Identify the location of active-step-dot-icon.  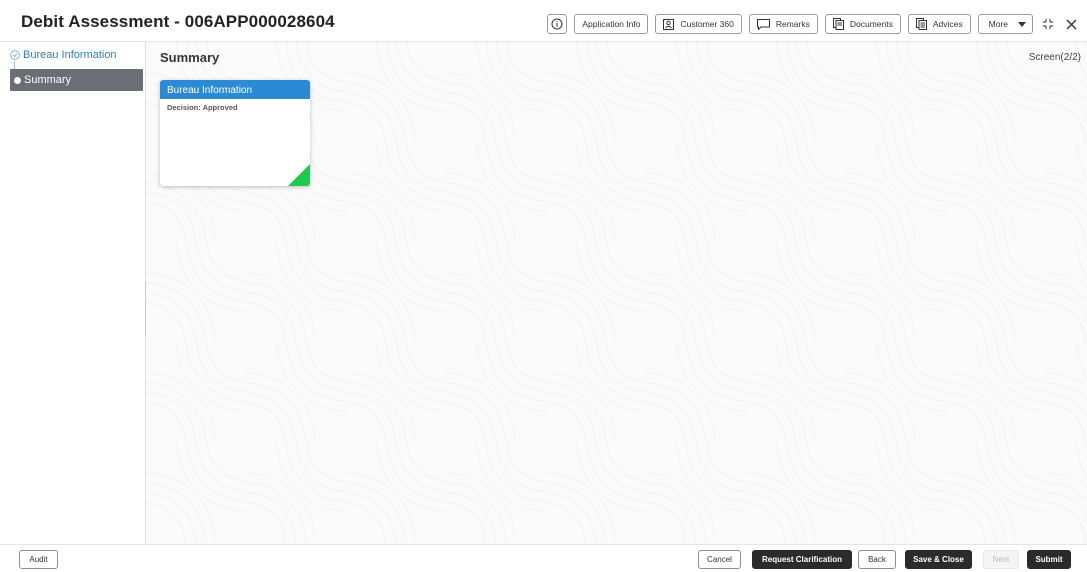
(17, 80).